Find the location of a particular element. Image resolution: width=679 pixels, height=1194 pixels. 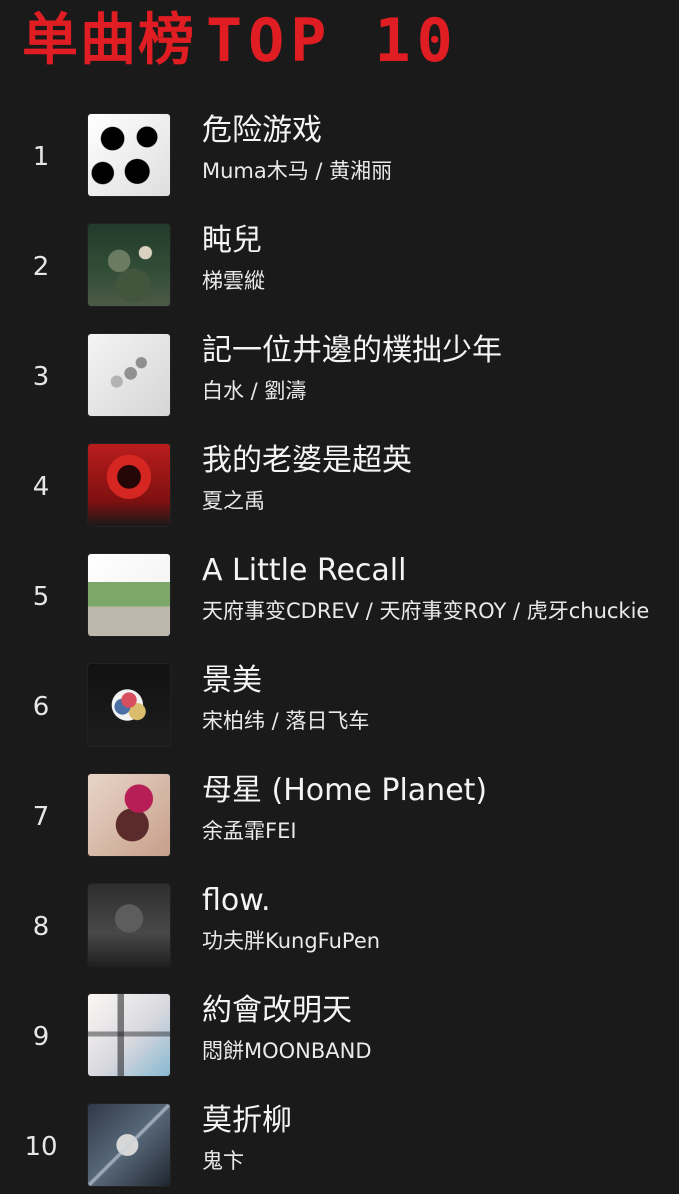

rank-number: 10 is located at coordinates (41, 1147).